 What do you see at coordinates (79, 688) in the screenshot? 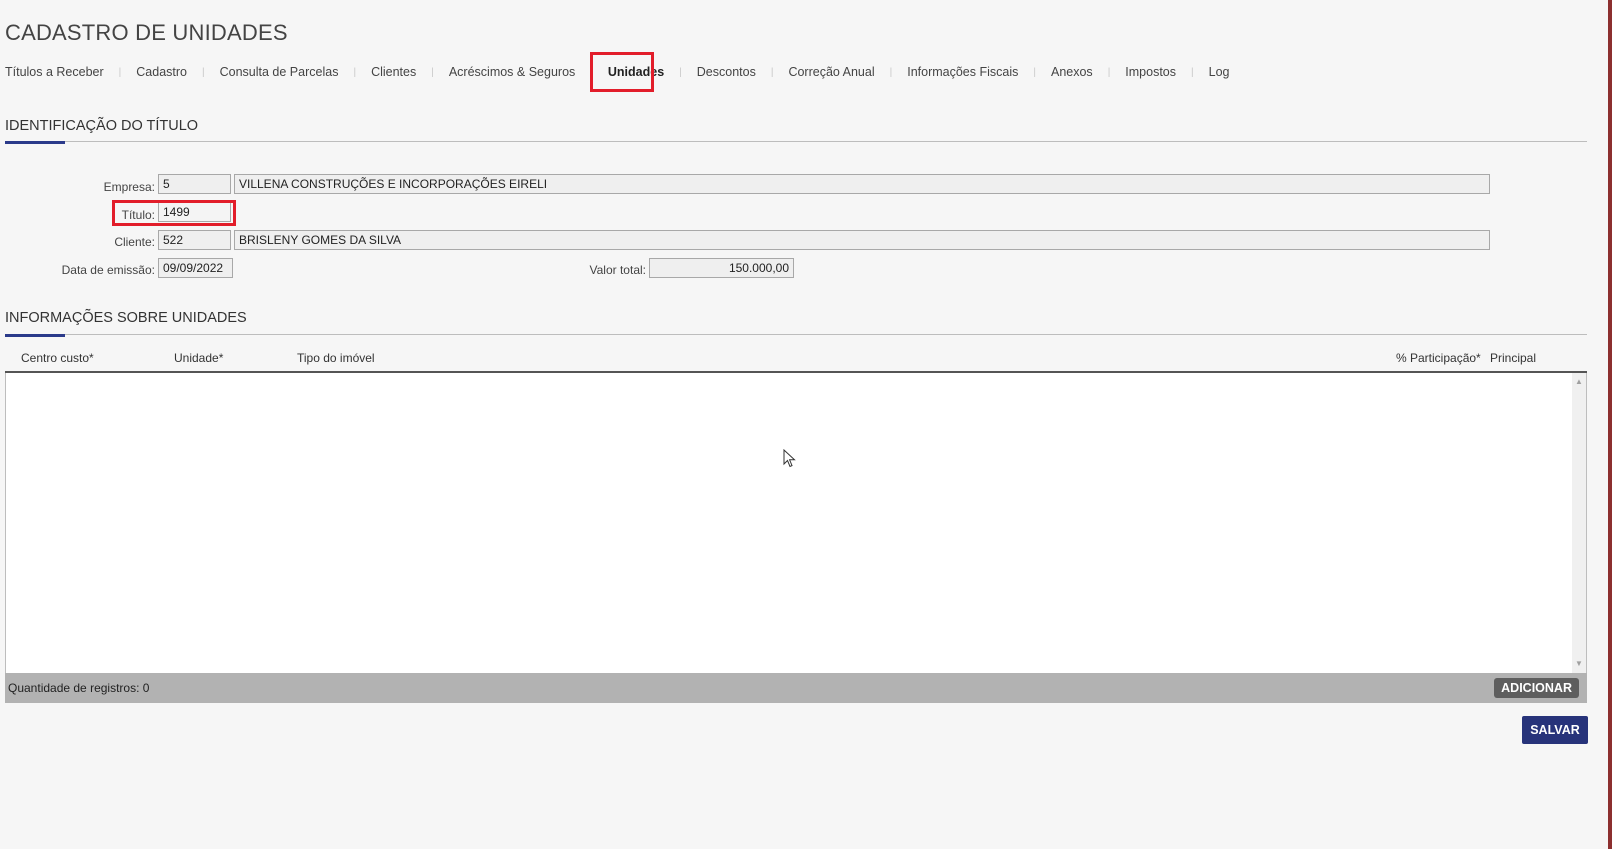
I see `records-count: Quantidade de registros: 0` at bounding box center [79, 688].